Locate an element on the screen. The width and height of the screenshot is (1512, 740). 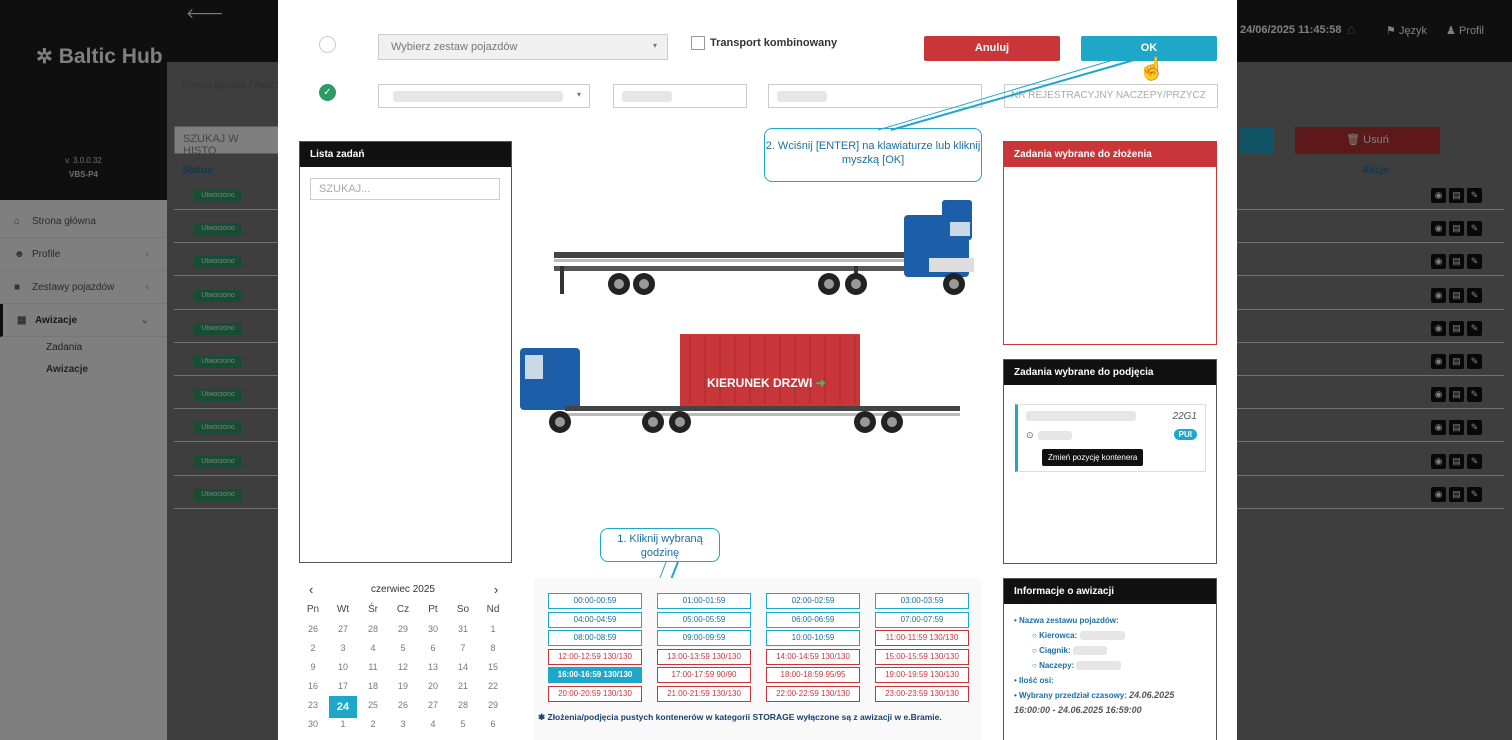
time-slot: 05:00-05:59 is located at coordinates (704, 619).